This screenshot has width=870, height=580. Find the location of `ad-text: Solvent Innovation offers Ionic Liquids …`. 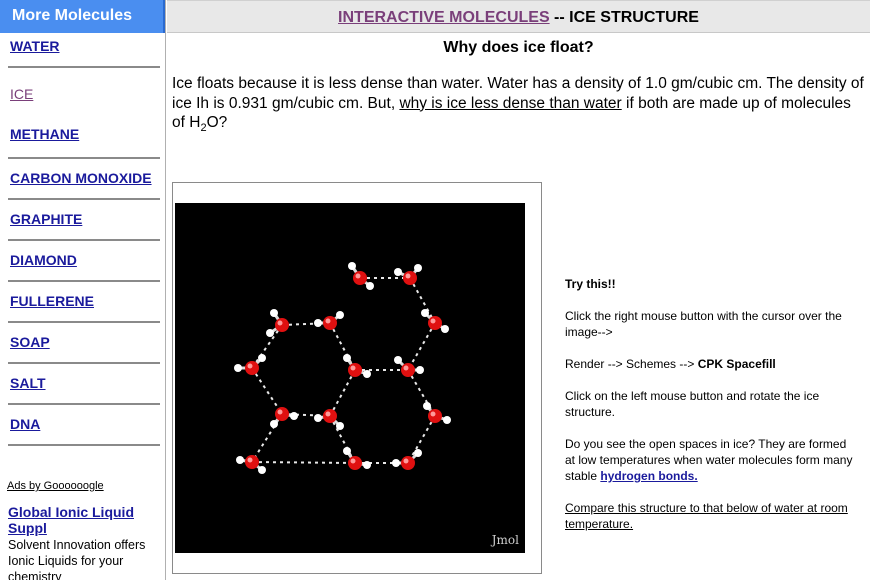

ad-text: Solvent Innovation offers Ionic Liquids … is located at coordinates (77, 559).